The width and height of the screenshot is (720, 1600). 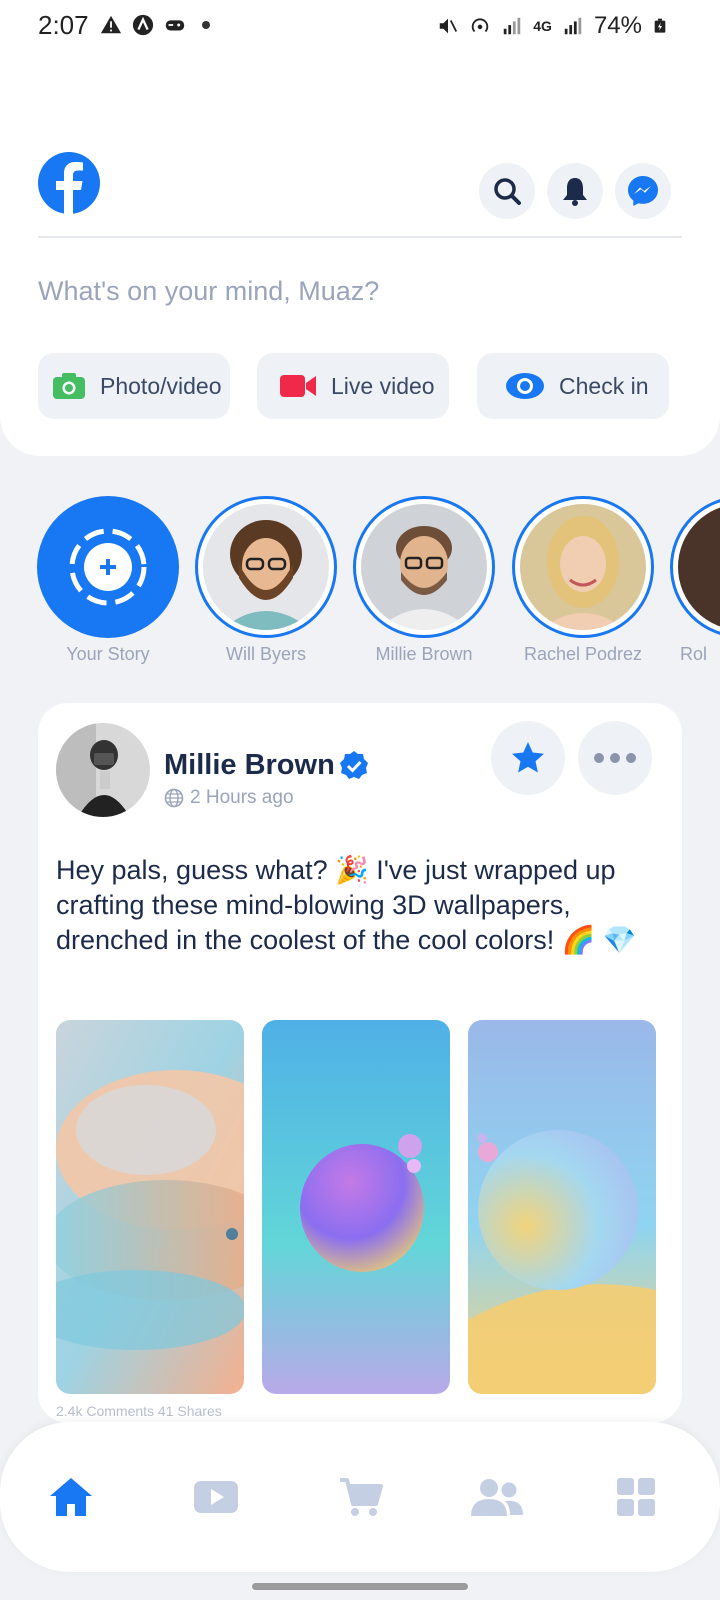 What do you see at coordinates (242, 797) in the screenshot?
I see `post-time: 2 Hours ago` at bounding box center [242, 797].